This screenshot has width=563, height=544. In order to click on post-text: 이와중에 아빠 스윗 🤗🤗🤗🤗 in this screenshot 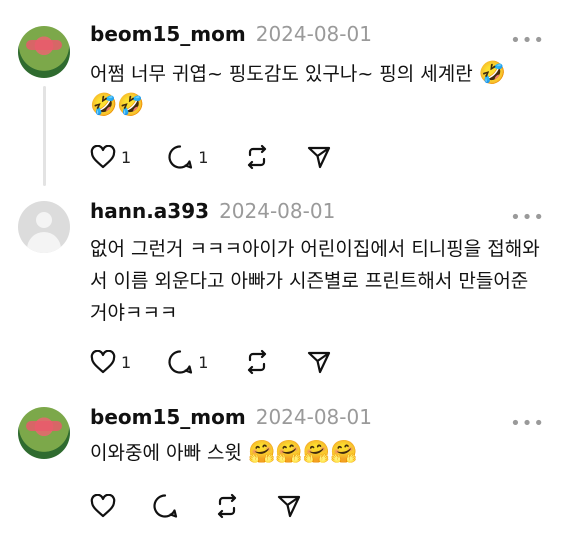, I will do `click(224, 452)`.